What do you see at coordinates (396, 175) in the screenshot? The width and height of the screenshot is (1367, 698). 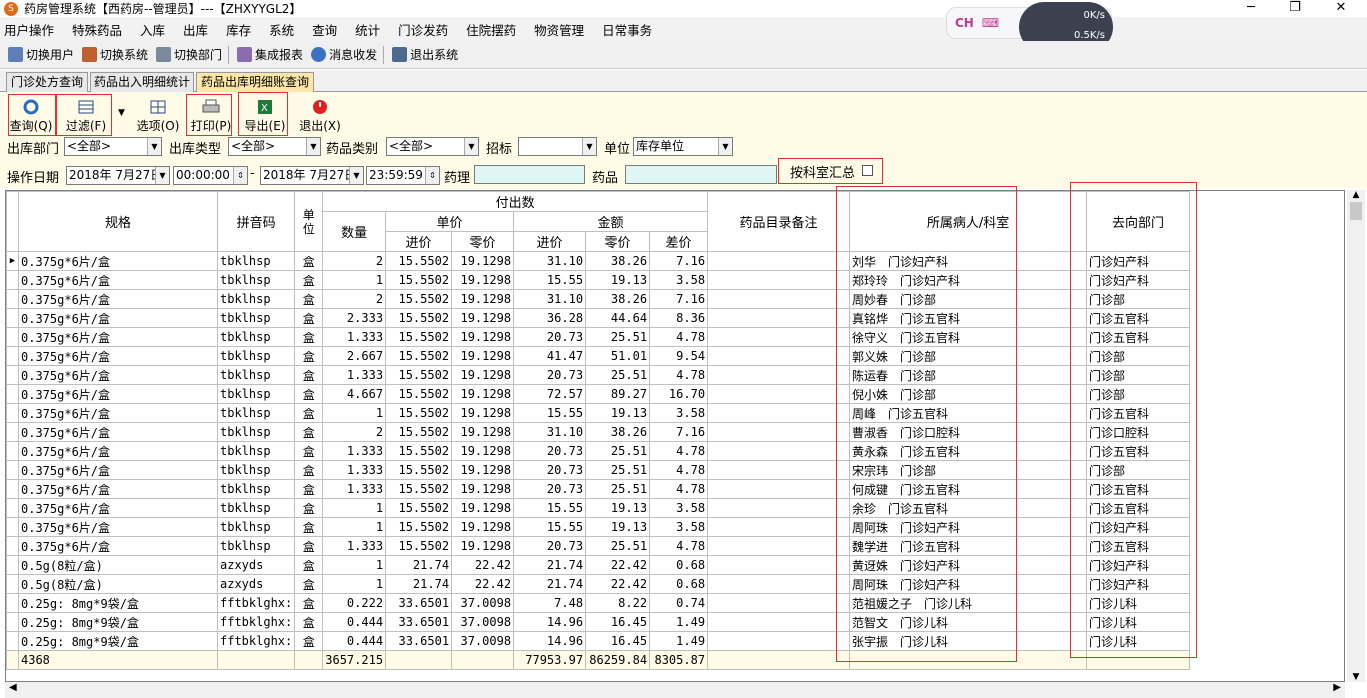 I see `time-to-value: 23:59:59` at bounding box center [396, 175].